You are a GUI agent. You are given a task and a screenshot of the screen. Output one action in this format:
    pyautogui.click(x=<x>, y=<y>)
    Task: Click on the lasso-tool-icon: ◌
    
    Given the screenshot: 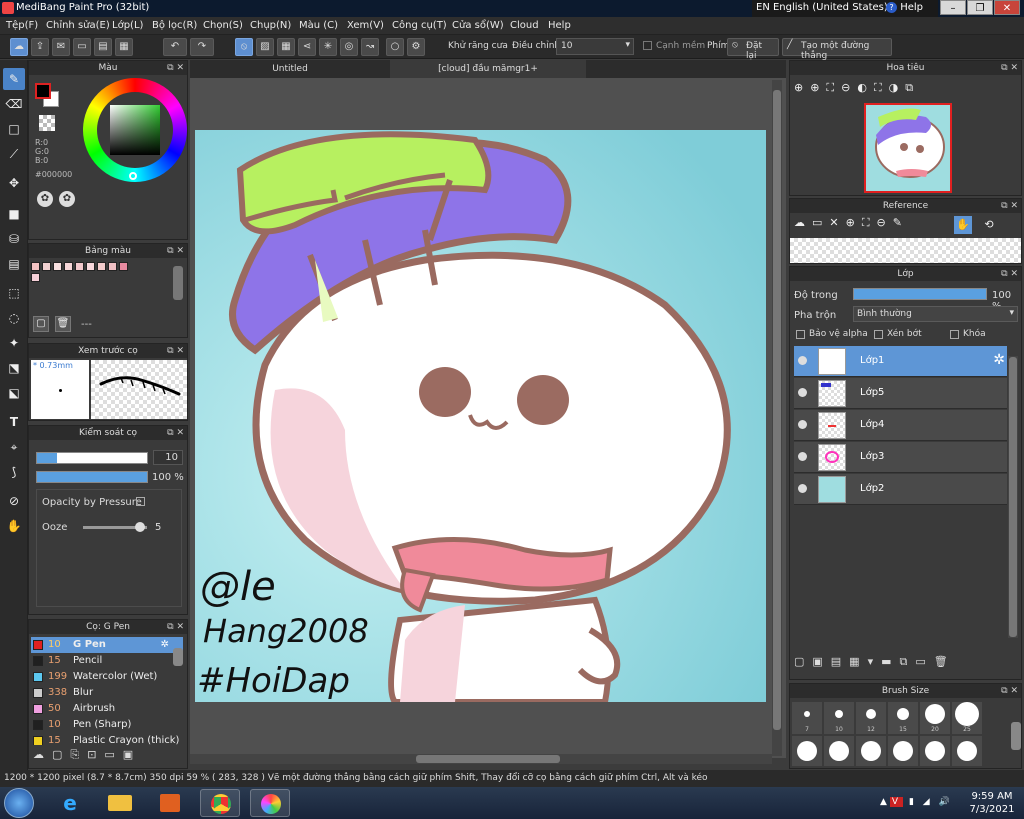 What is the action you would take?
    pyautogui.click(x=14, y=318)
    